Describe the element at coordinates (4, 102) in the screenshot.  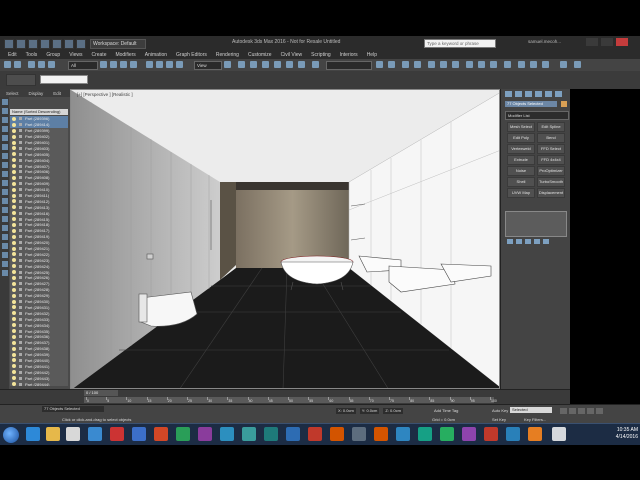
I see `filter-geometry-icon` at that location.